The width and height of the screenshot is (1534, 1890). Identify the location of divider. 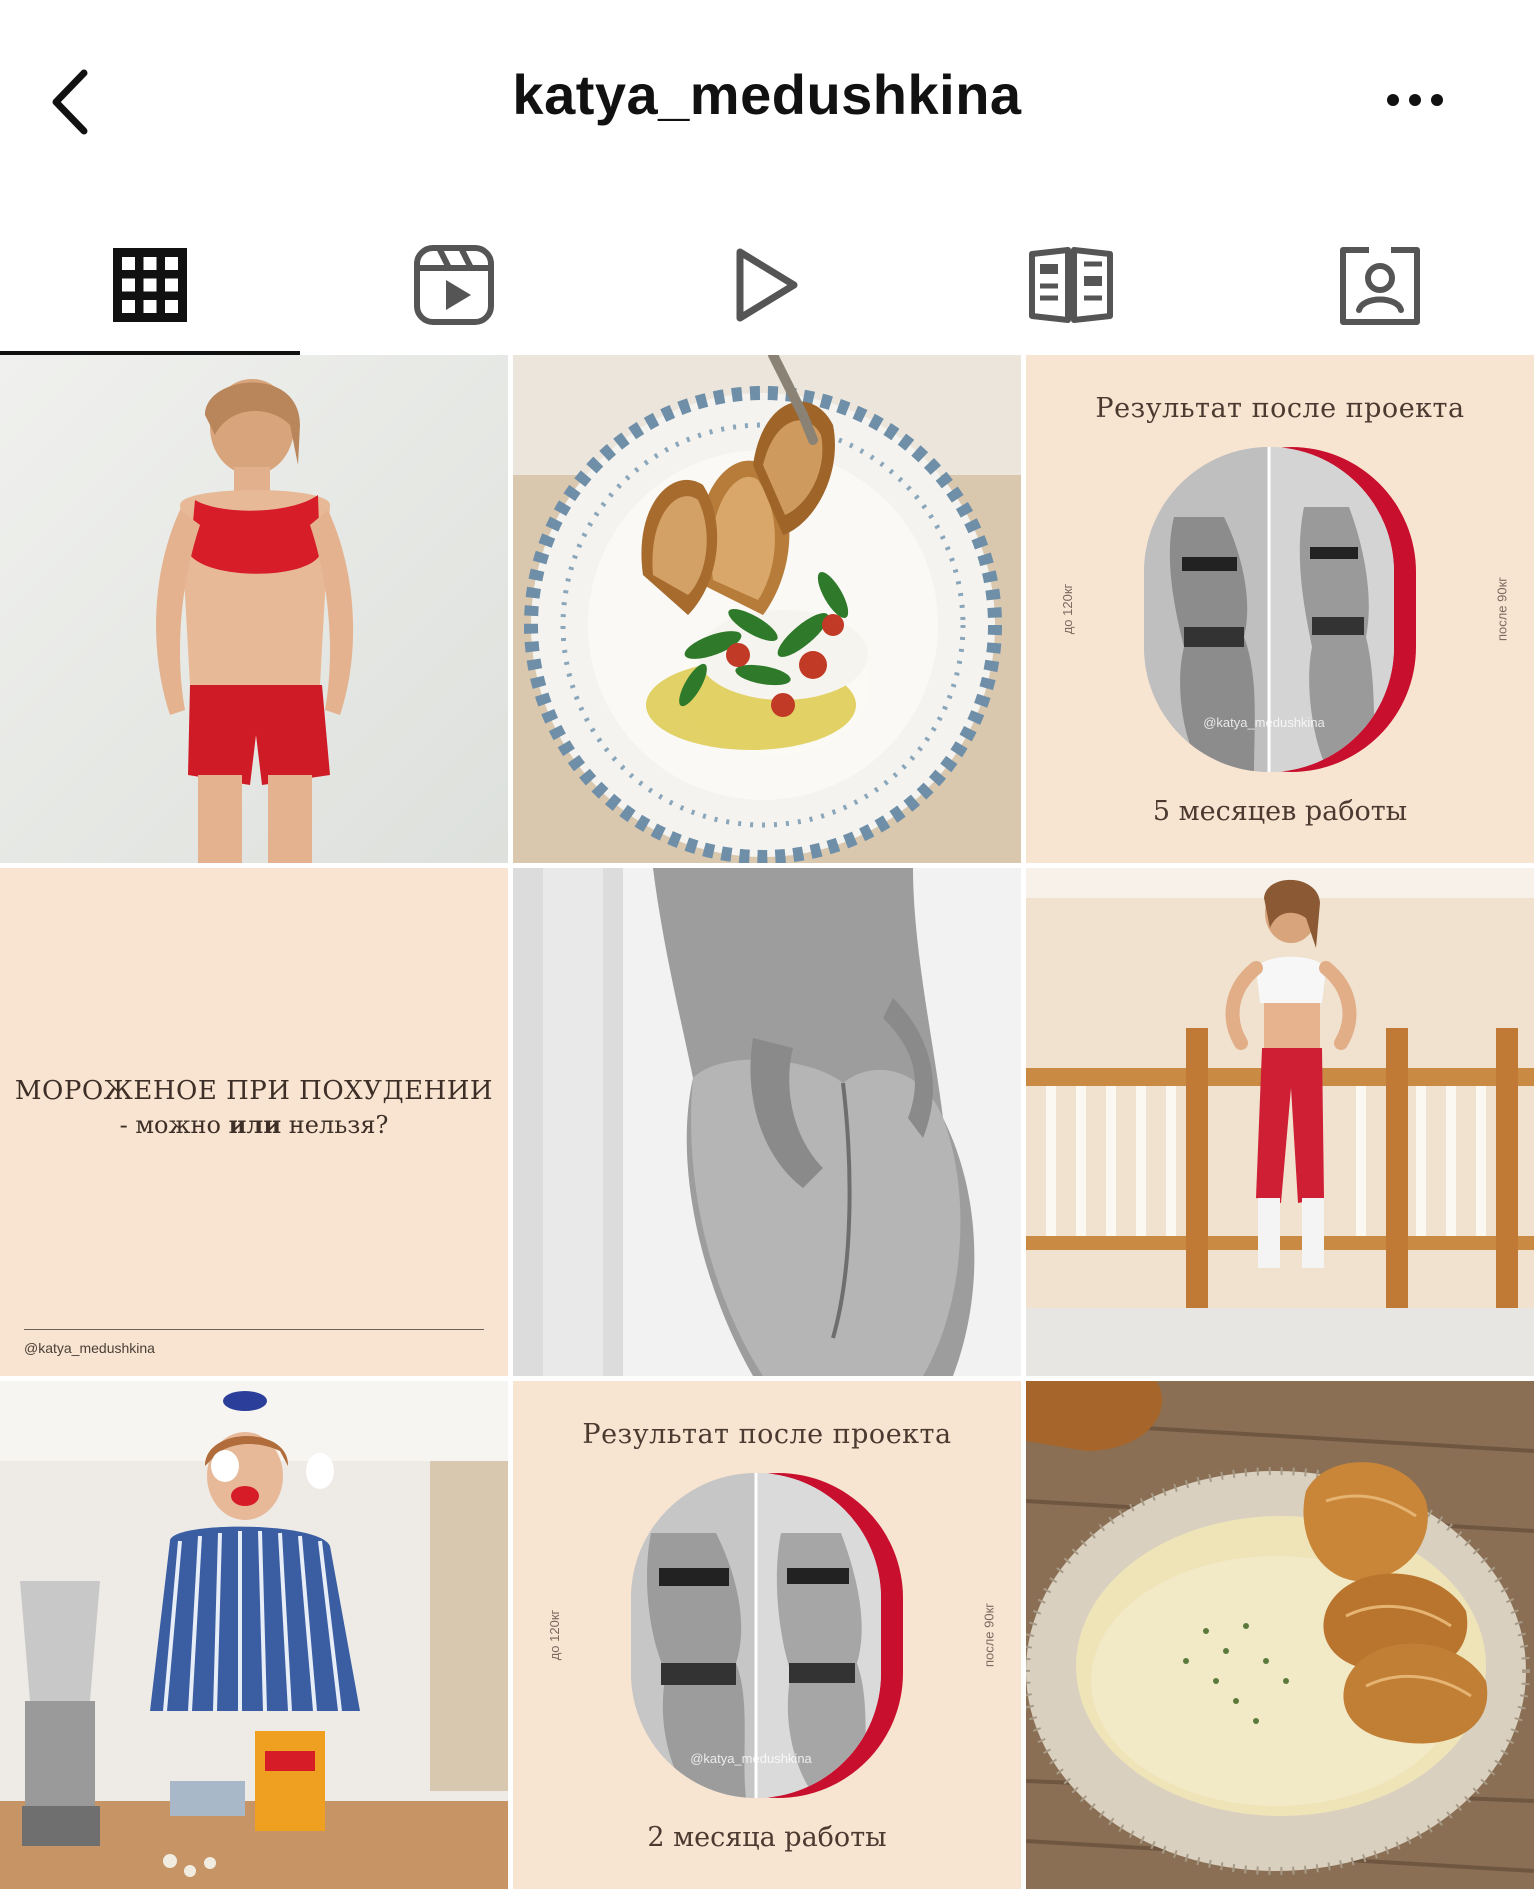
(254, 1329).